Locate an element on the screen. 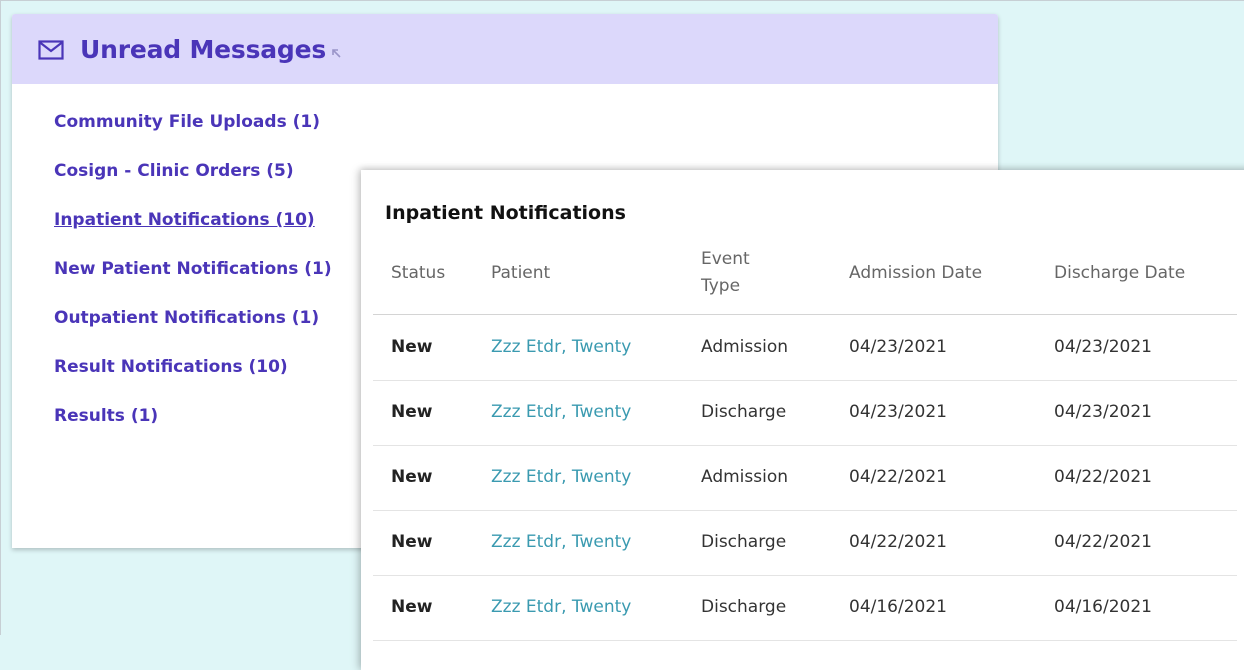  column-header-event-type-line2: Type is located at coordinates (721, 286).